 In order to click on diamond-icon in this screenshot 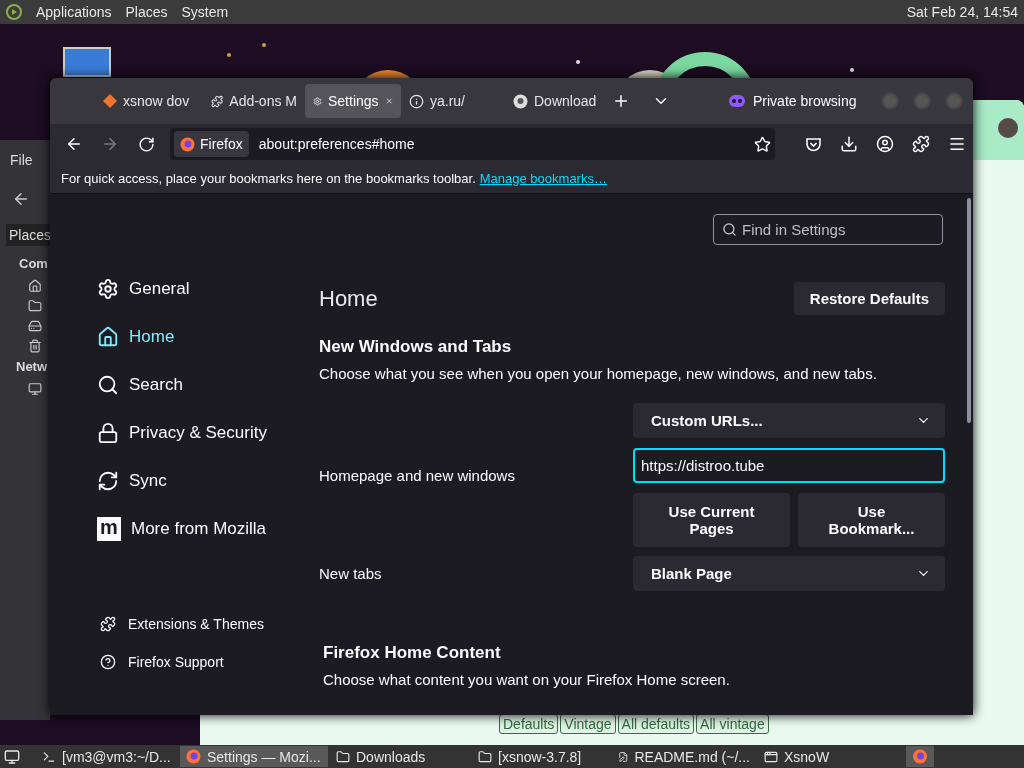, I will do `click(110, 101)`.